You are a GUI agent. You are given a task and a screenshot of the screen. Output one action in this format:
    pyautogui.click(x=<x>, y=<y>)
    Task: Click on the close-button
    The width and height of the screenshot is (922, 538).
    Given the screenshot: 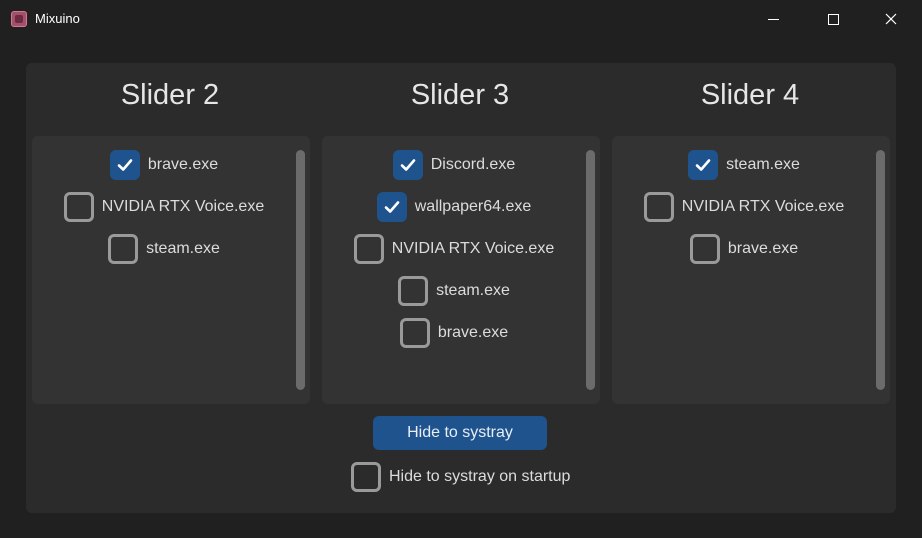 What is the action you would take?
    pyautogui.click(x=891, y=19)
    